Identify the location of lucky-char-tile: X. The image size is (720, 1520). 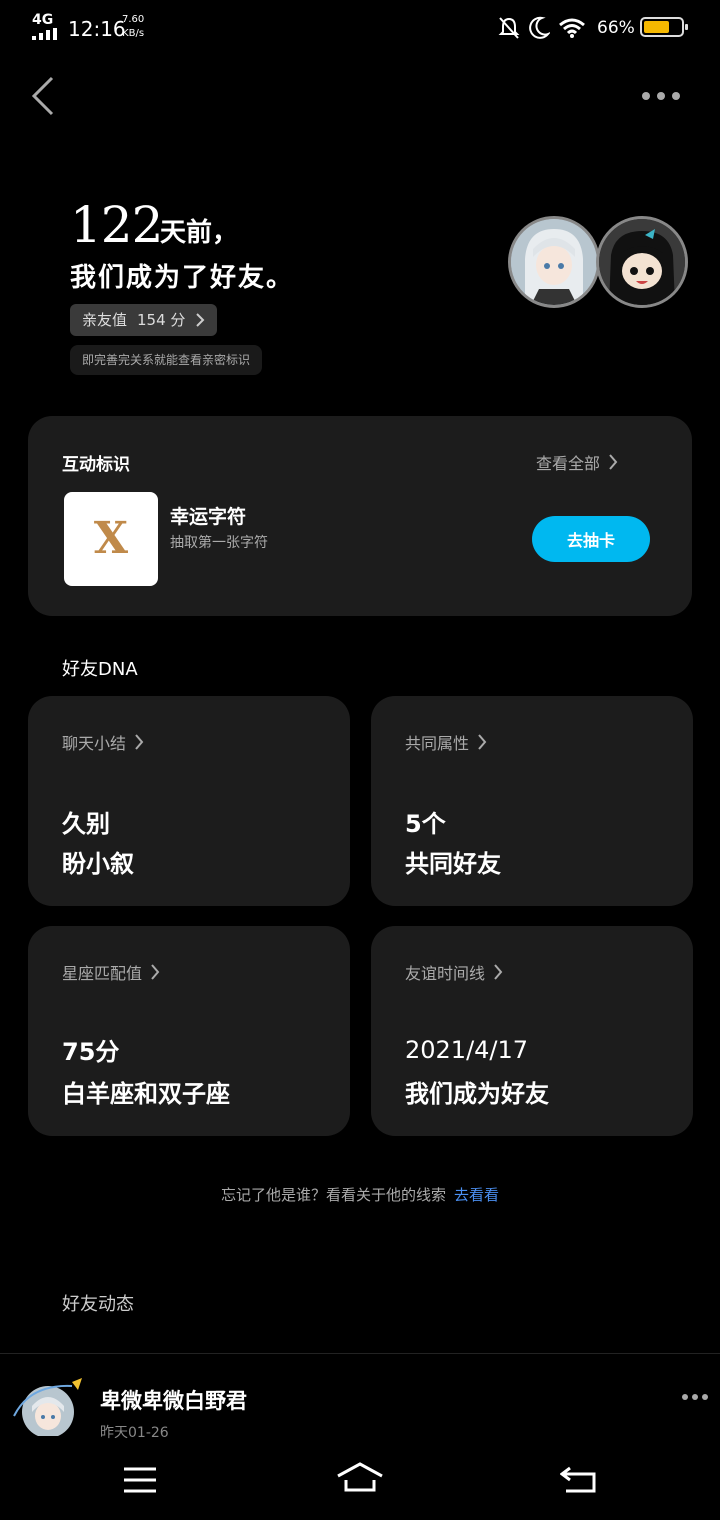
(111, 539).